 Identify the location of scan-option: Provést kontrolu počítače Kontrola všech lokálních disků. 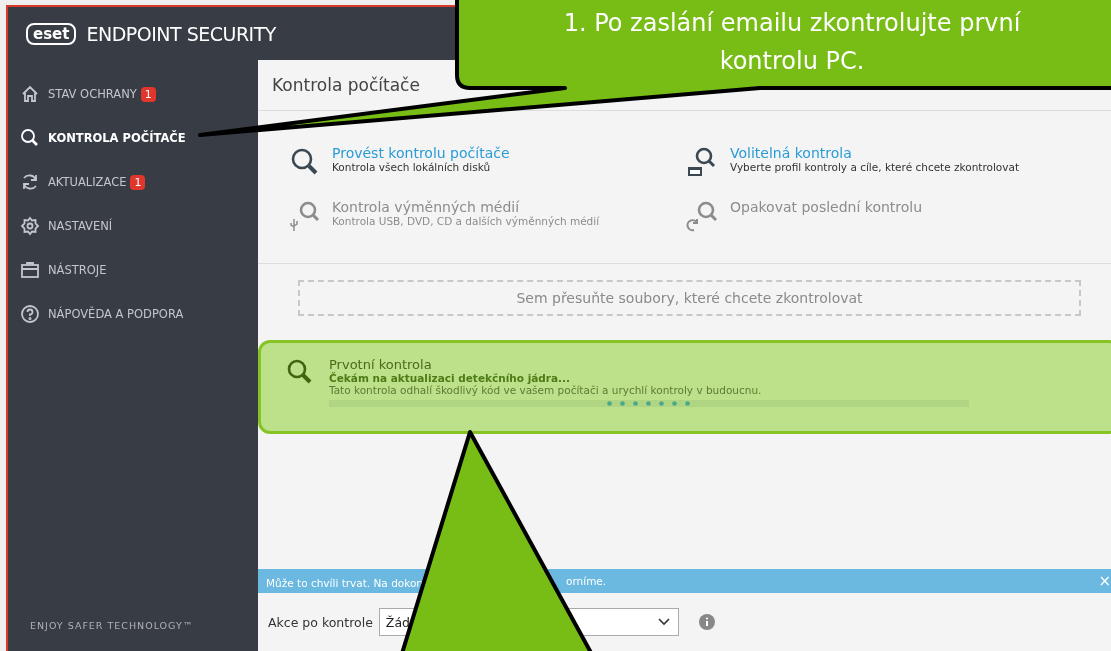
(487, 162).